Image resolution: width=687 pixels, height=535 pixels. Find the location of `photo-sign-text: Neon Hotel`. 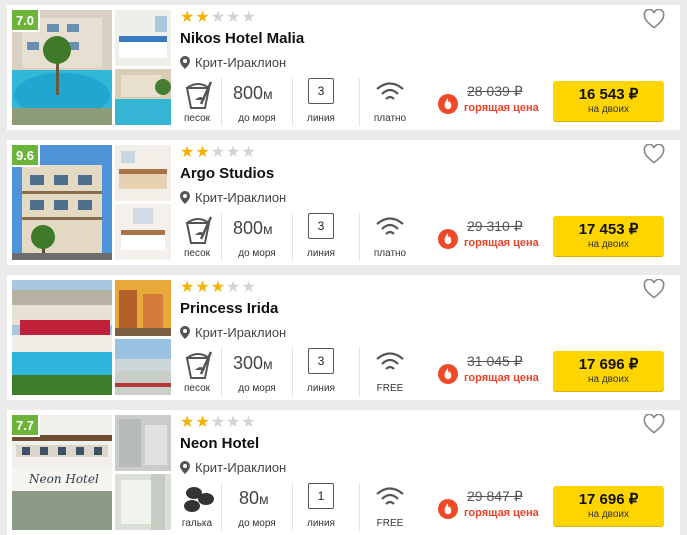

photo-sign-text: Neon Hotel is located at coordinates (64, 479).